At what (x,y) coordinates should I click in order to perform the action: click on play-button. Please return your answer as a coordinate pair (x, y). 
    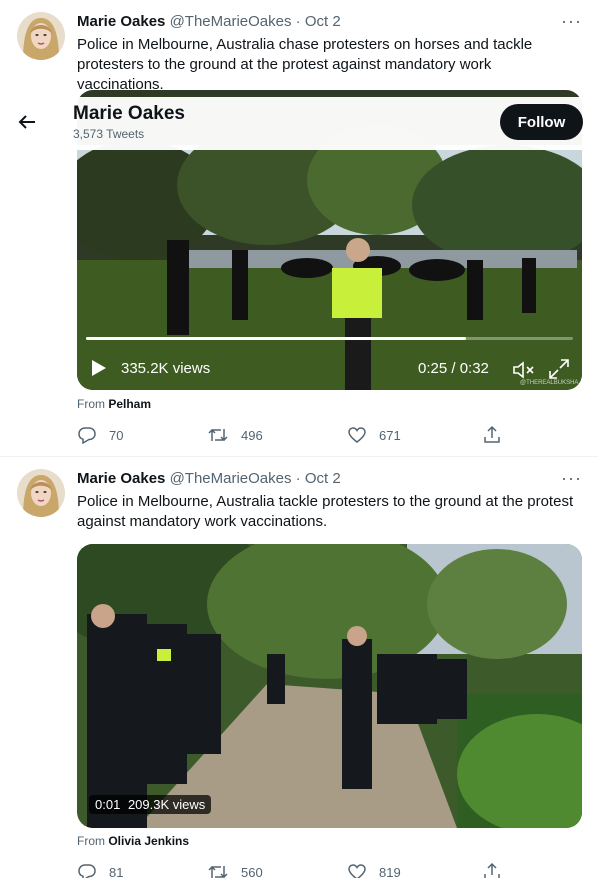
    Looking at the image, I should click on (99, 368).